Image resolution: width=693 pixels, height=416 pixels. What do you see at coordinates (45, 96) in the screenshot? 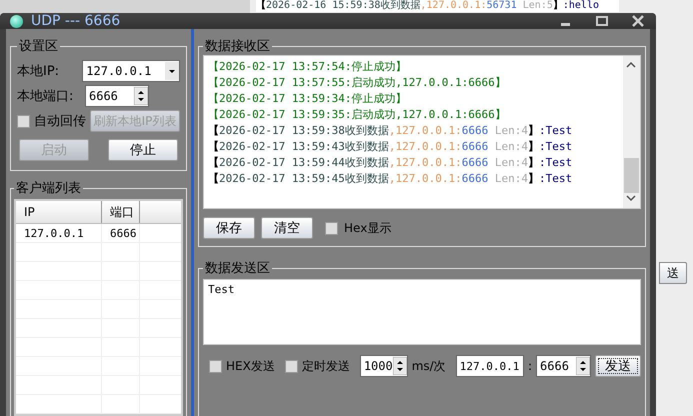
I see `field-label: 本地端口:` at bounding box center [45, 96].